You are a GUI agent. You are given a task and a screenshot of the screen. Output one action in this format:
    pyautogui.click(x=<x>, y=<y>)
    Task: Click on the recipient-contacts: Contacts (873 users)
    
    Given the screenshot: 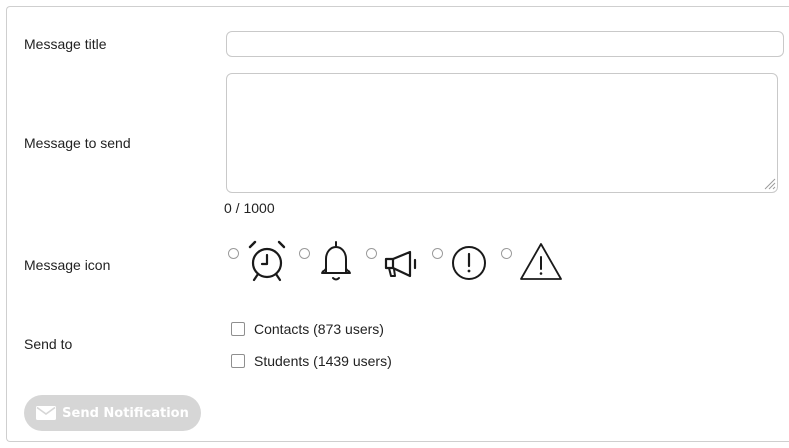 What is the action you would take?
    pyautogui.click(x=307, y=329)
    